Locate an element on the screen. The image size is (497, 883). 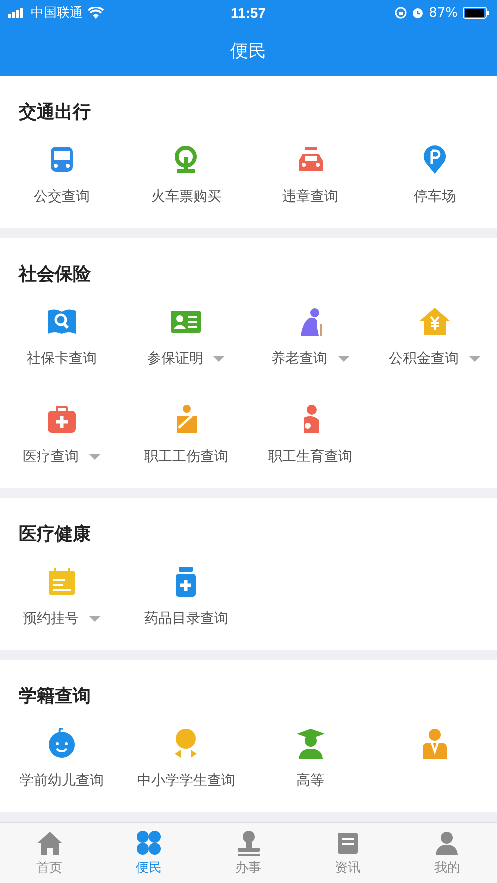
service-label: 火车票购买 is located at coordinates (186, 197).